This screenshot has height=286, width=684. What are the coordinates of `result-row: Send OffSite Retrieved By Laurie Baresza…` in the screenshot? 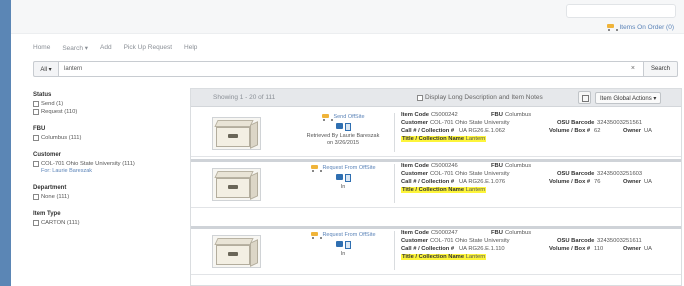 It's located at (436, 132).